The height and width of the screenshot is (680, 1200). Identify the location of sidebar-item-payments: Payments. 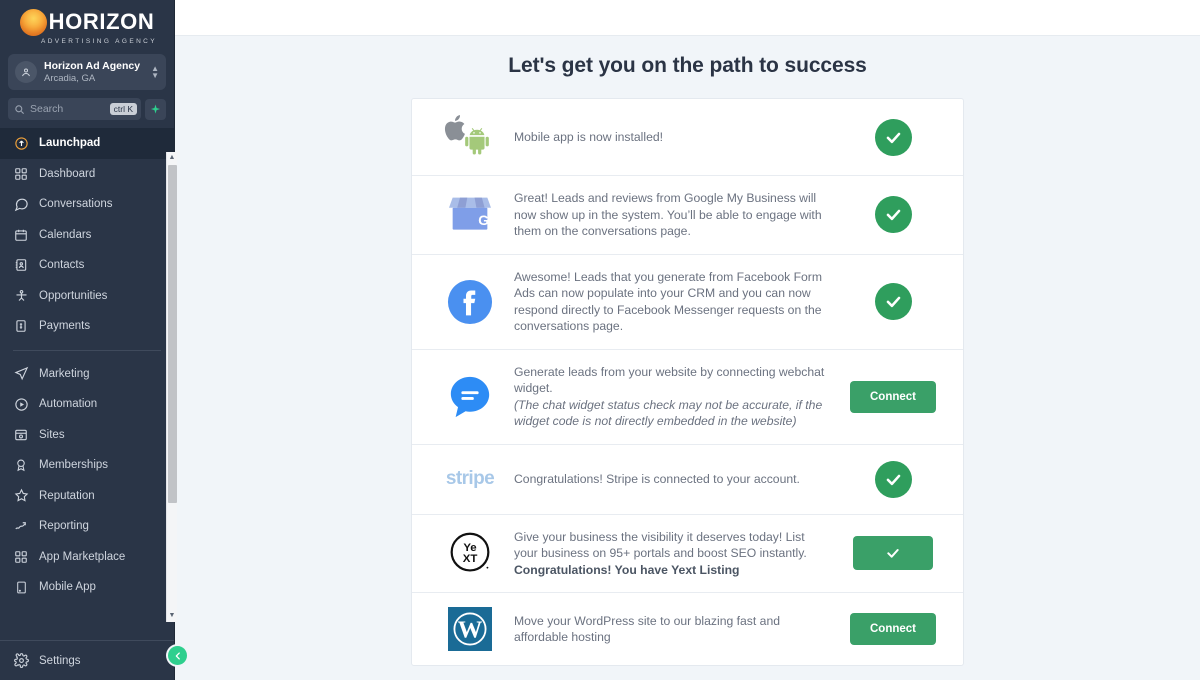
(87, 326).